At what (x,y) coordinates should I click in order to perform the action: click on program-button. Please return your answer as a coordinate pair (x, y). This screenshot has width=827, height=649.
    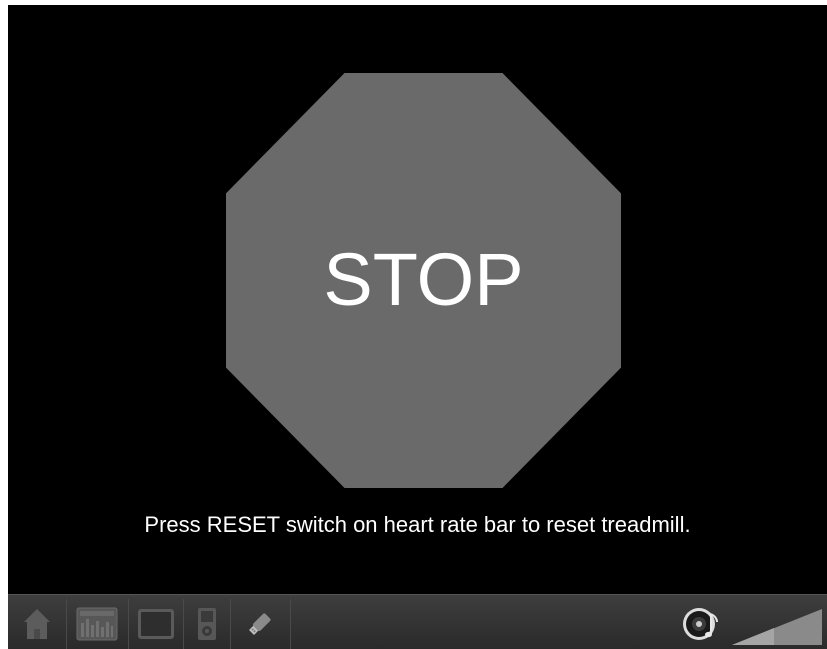
    Looking at the image, I should click on (97, 624).